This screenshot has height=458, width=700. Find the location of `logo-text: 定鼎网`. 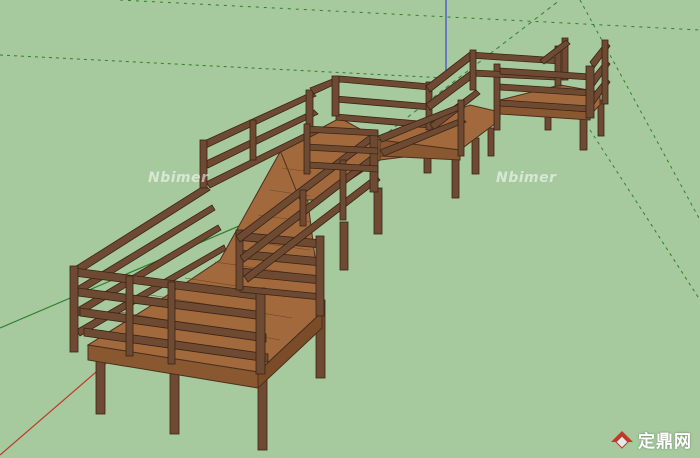

logo-text: 定鼎网 is located at coordinates (665, 442).